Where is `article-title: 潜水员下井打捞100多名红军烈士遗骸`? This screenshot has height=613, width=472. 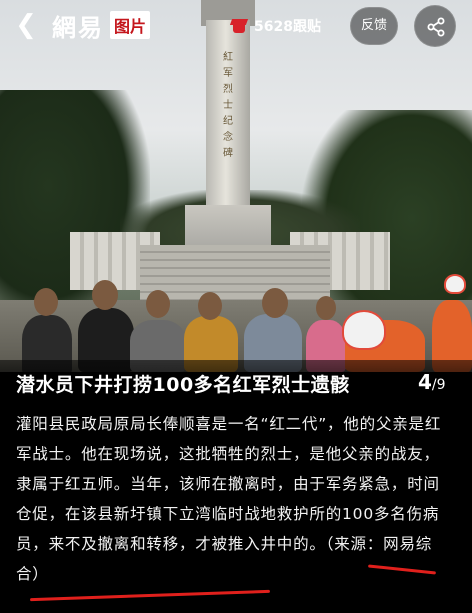 article-title: 潜水员下井打捞100多名红军烈士遗骸 is located at coordinates (183, 385).